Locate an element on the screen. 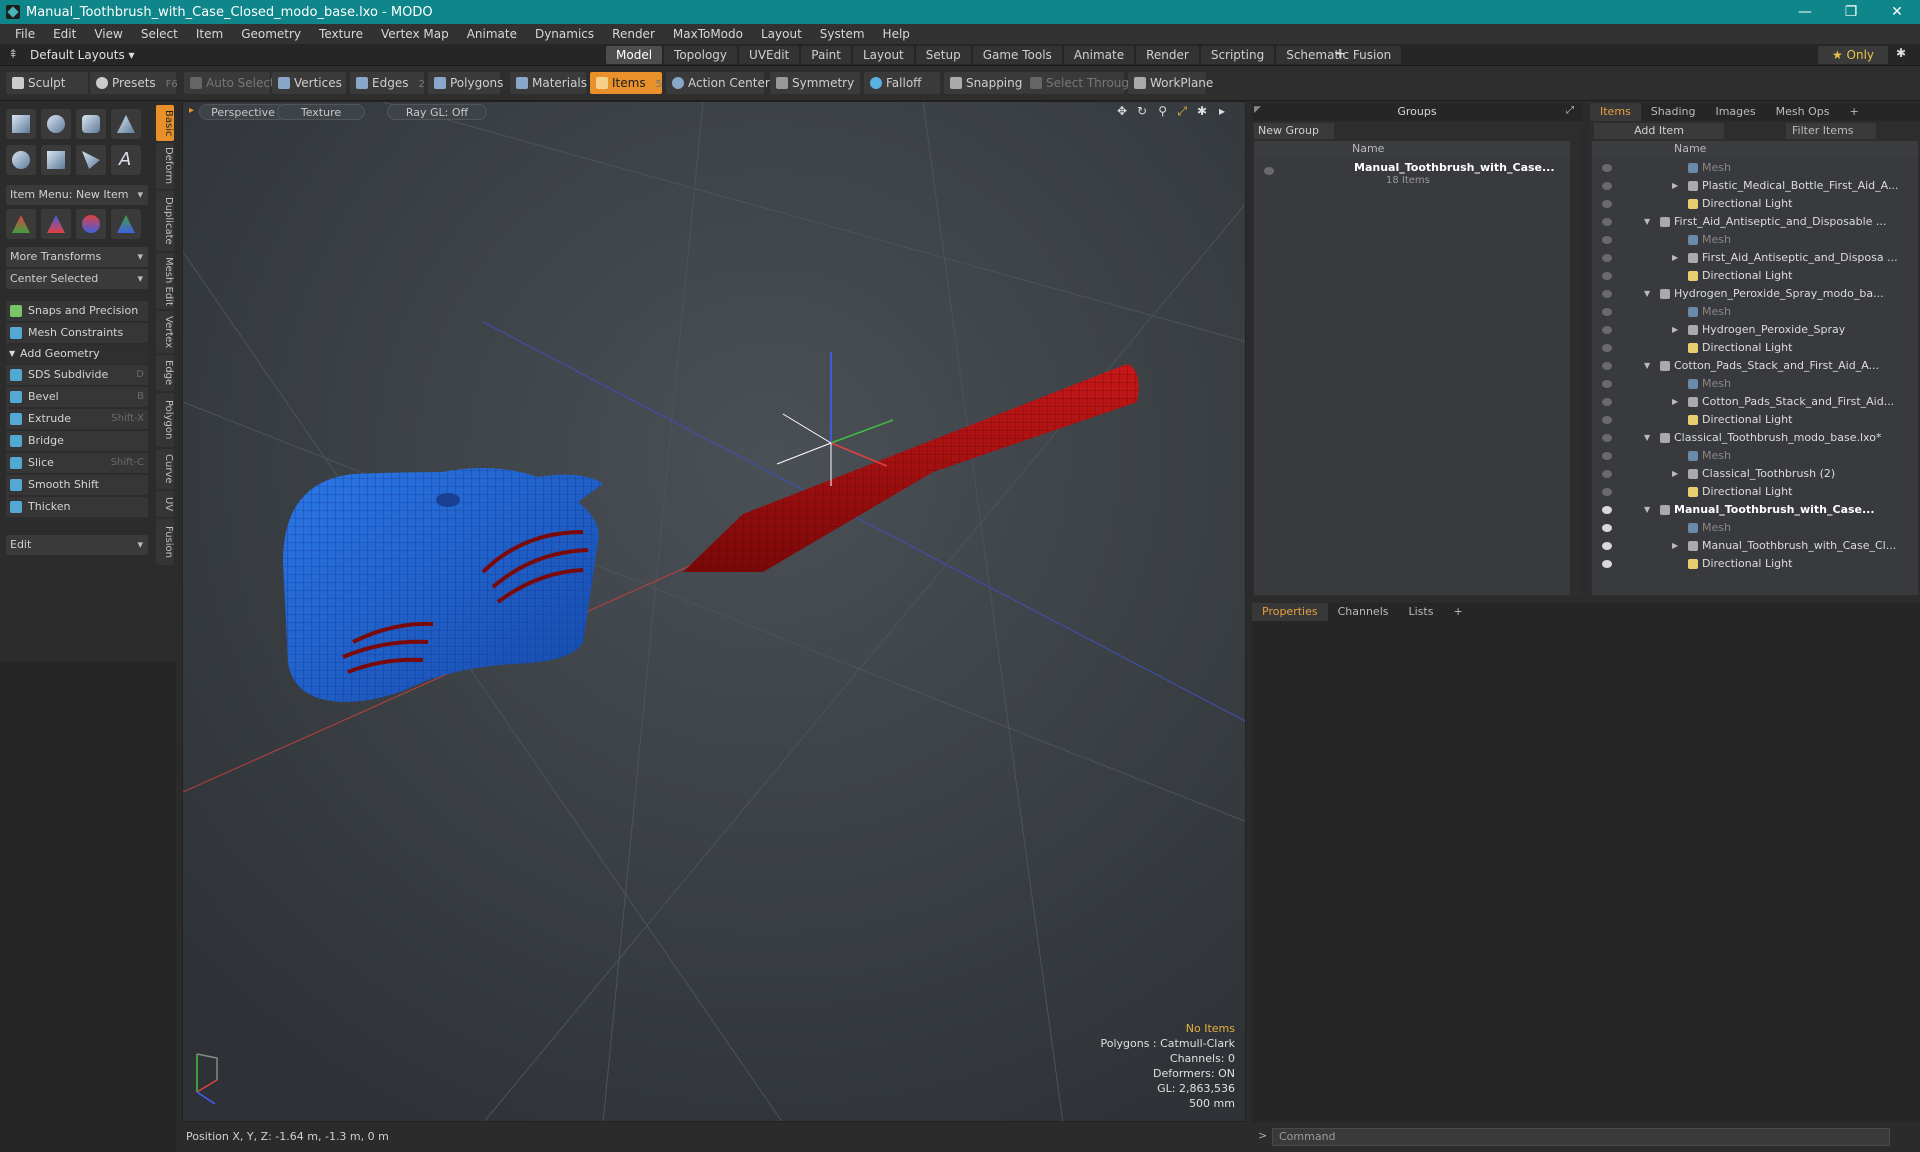 The height and width of the screenshot is (1152, 1920). props-tab-properties: Properties is located at coordinates (1290, 612).